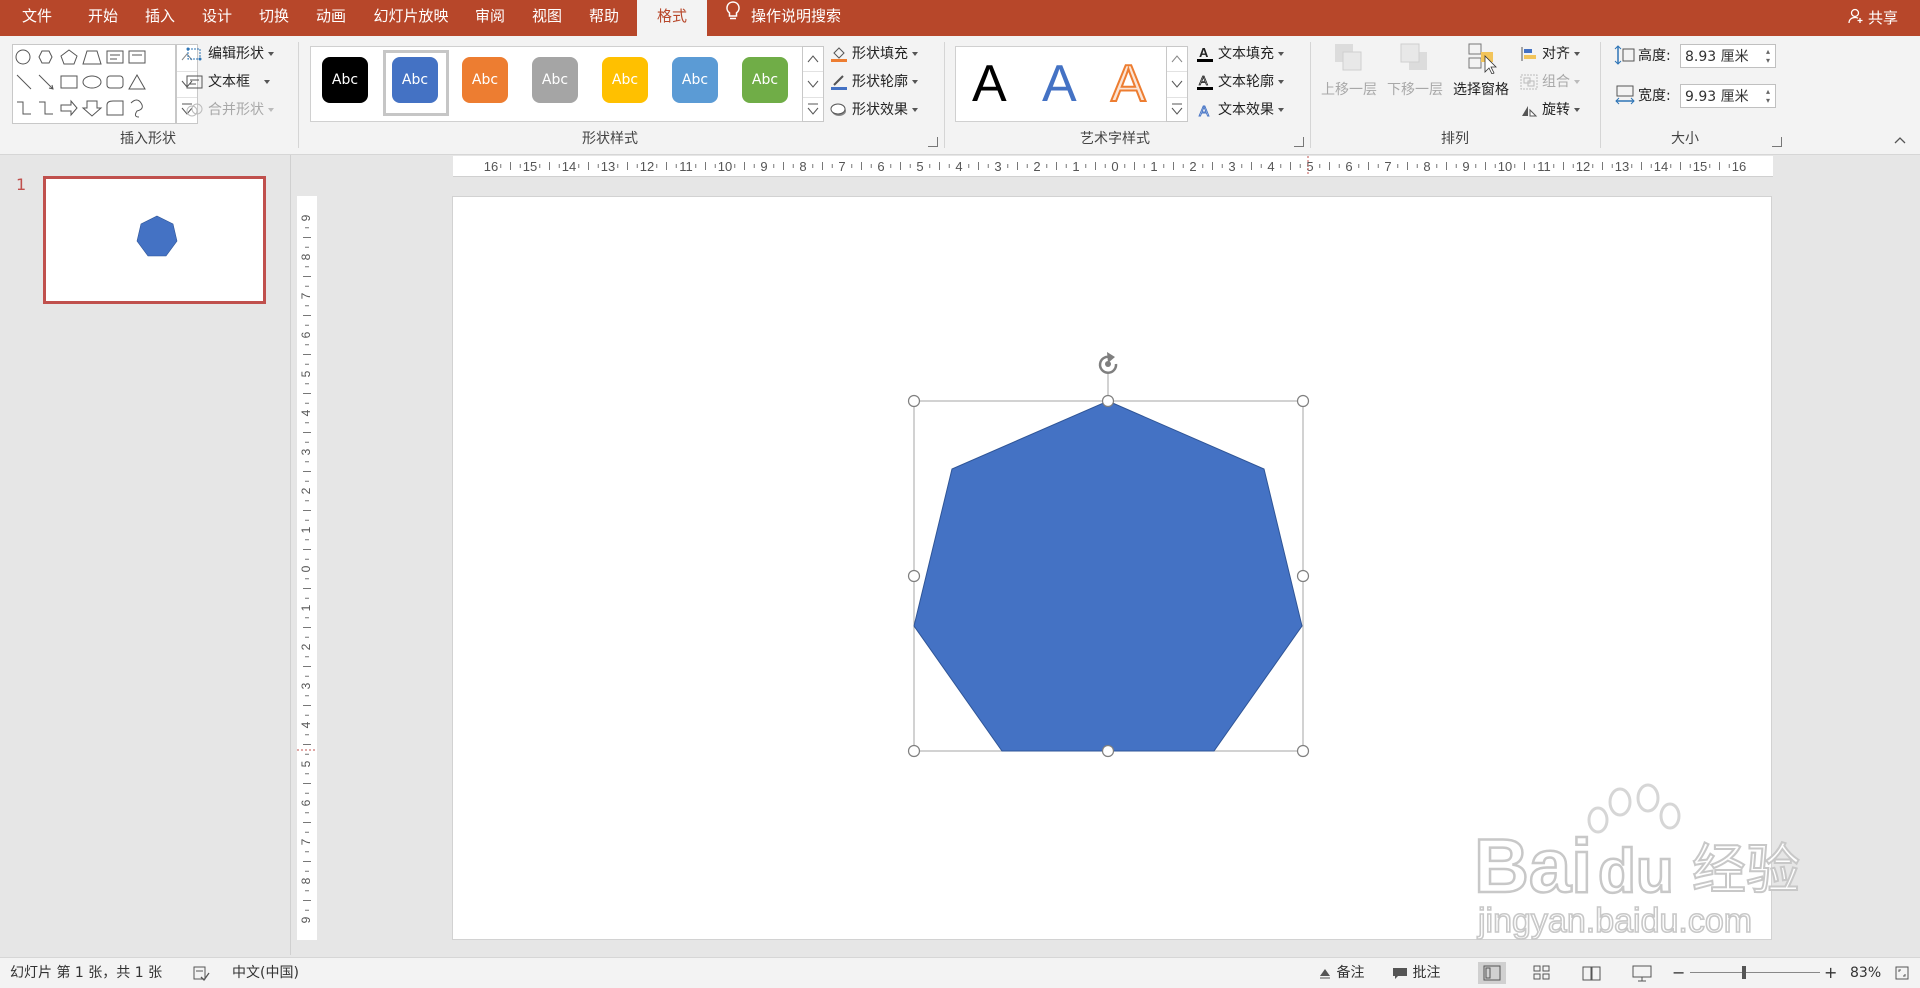 The image size is (1920, 988). I want to click on tab-insert: 插入, so click(160, 18).